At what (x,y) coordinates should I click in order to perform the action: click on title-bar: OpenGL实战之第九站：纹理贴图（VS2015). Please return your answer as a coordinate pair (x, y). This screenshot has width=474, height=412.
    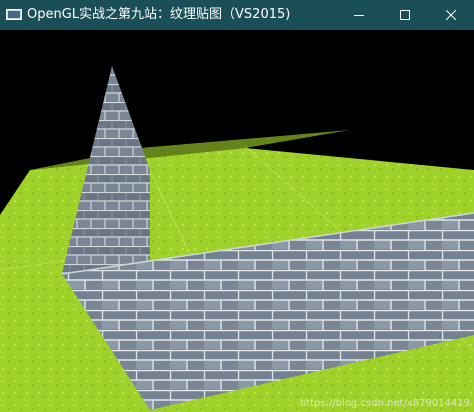
    Looking at the image, I should click on (237, 15).